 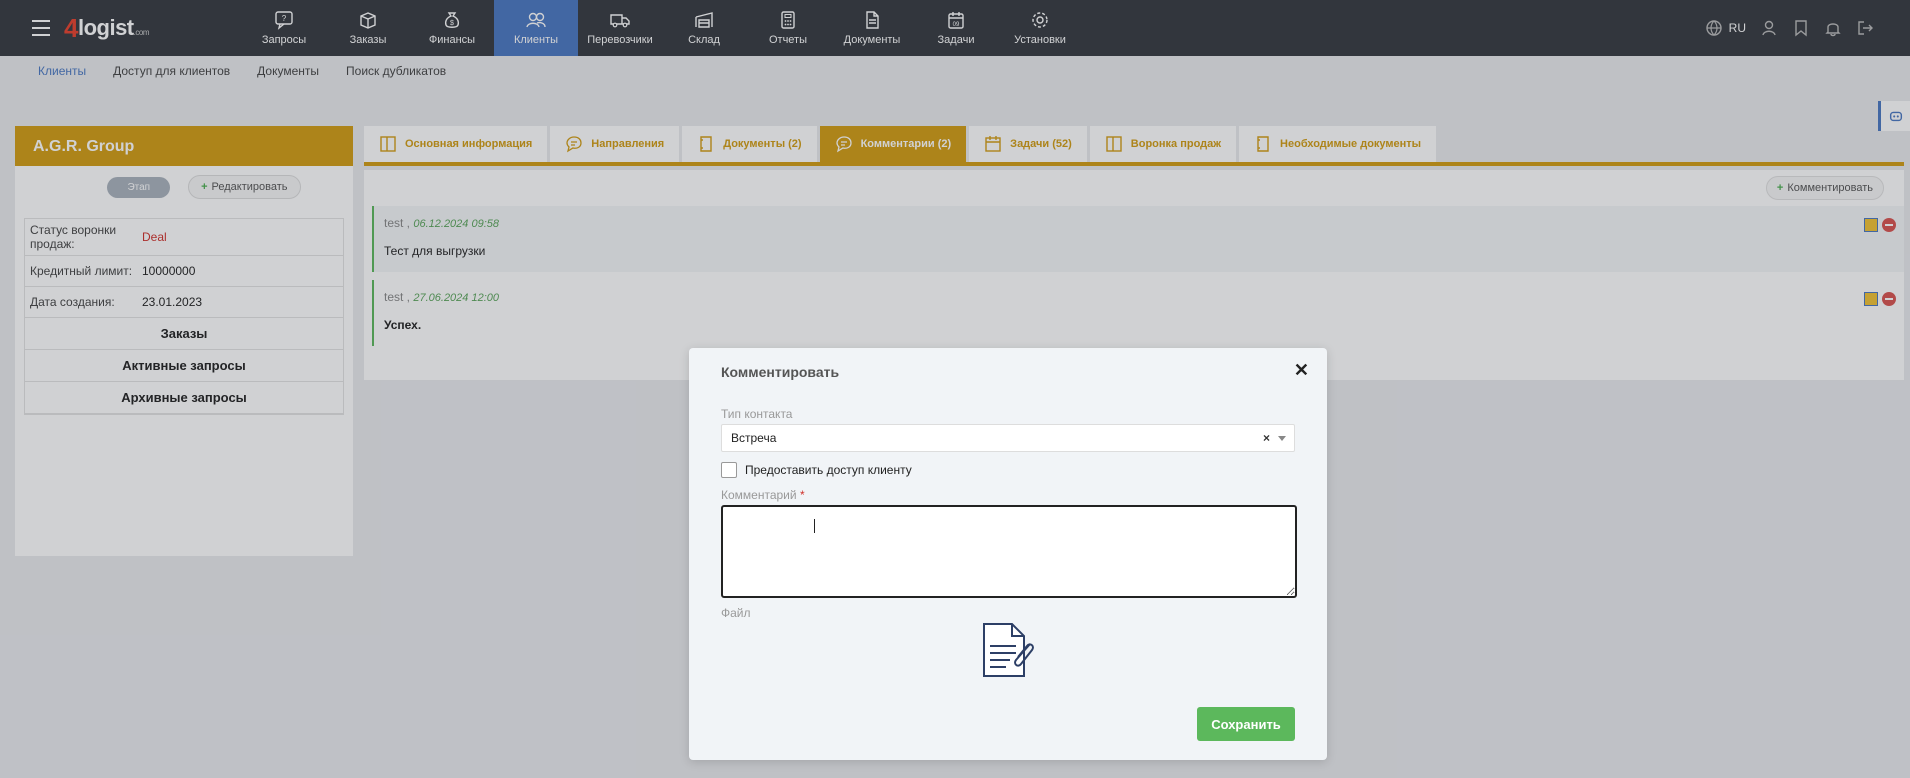 What do you see at coordinates (1266, 438) in the screenshot?
I see `clear-icon: ×` at bounding box center [1266, 438].